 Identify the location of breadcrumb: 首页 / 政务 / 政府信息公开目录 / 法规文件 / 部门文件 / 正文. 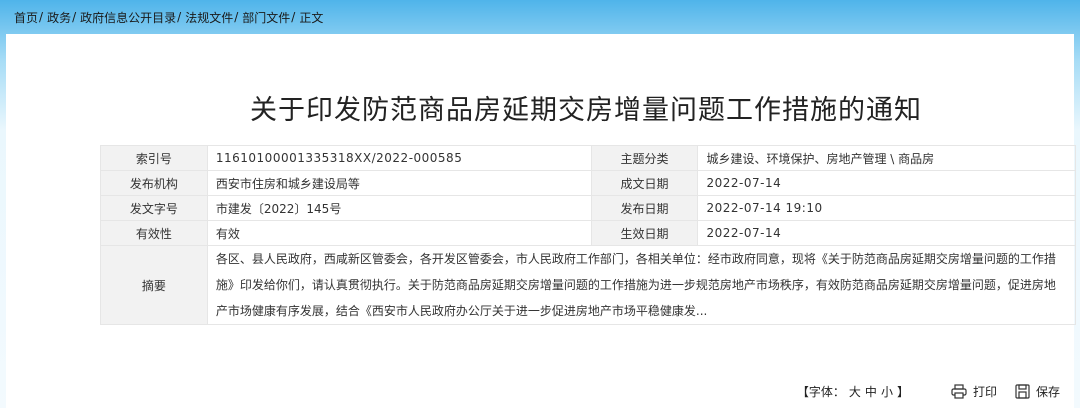
(168, 17).